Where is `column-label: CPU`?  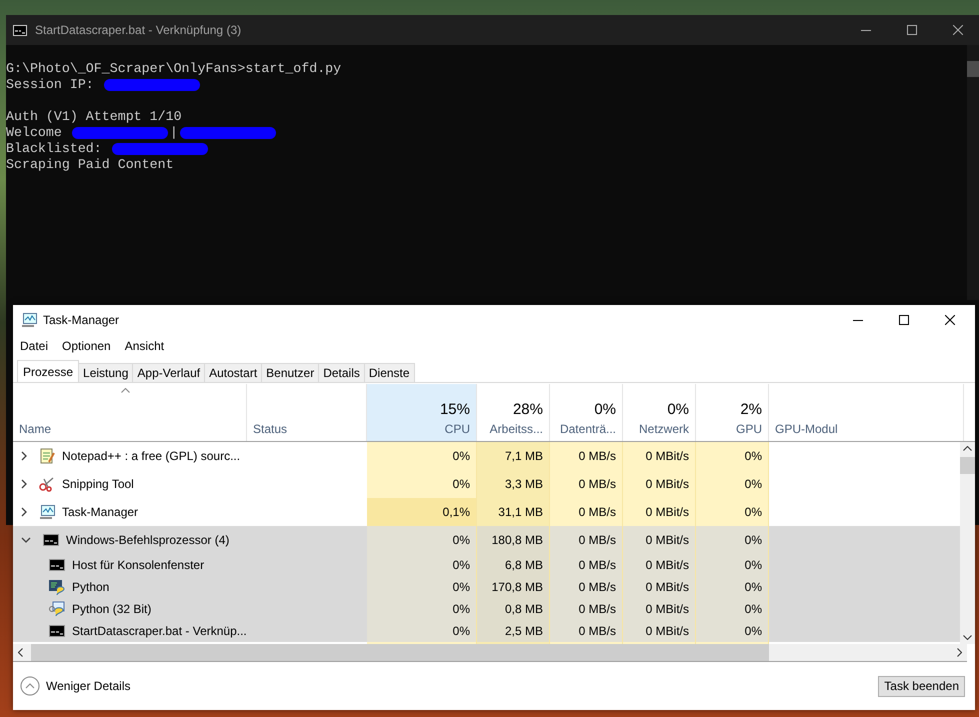
column-label: CPU is located at coordinates (457, 429).